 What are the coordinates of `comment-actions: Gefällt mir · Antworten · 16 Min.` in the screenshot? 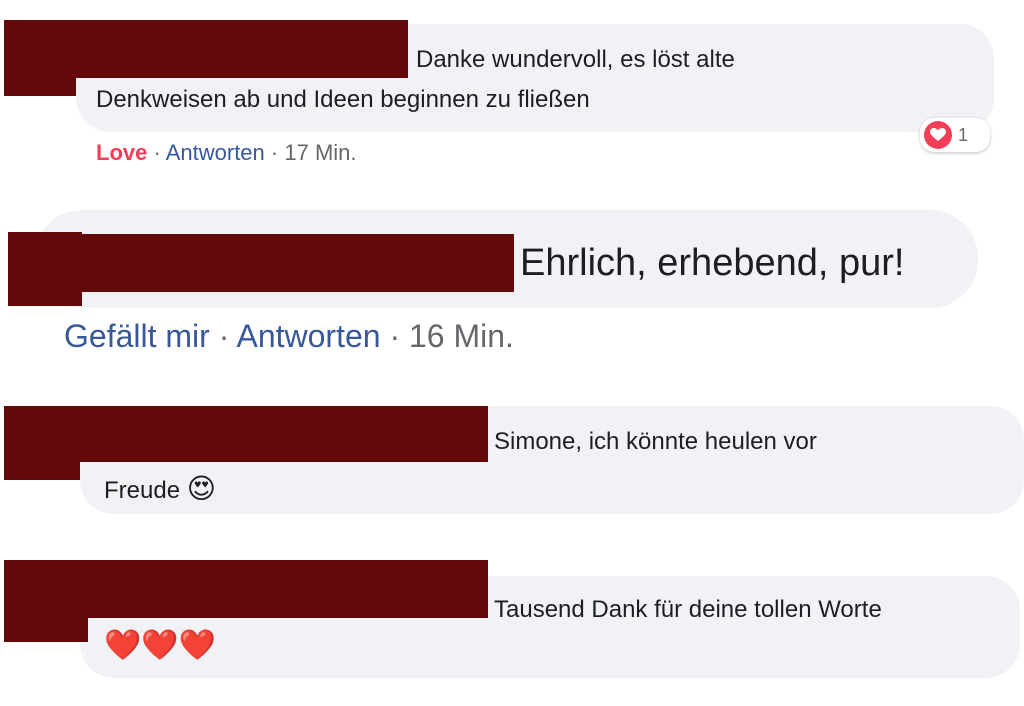 It's located at (289, 336).